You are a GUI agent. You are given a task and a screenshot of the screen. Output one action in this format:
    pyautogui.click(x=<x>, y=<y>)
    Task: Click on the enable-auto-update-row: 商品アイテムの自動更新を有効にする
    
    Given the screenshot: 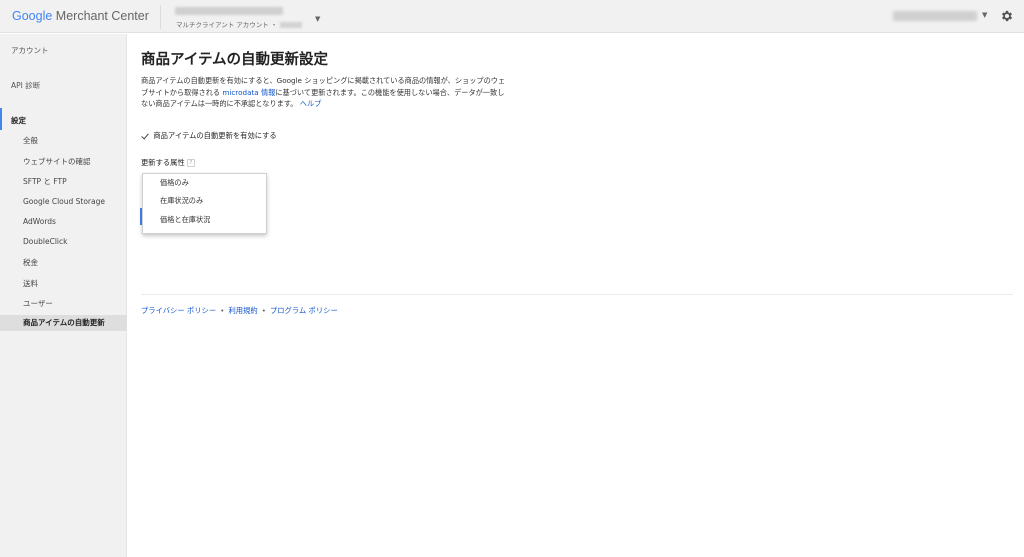 What is the action you would take?
    pyautogui.click(x=208, y=137)
    